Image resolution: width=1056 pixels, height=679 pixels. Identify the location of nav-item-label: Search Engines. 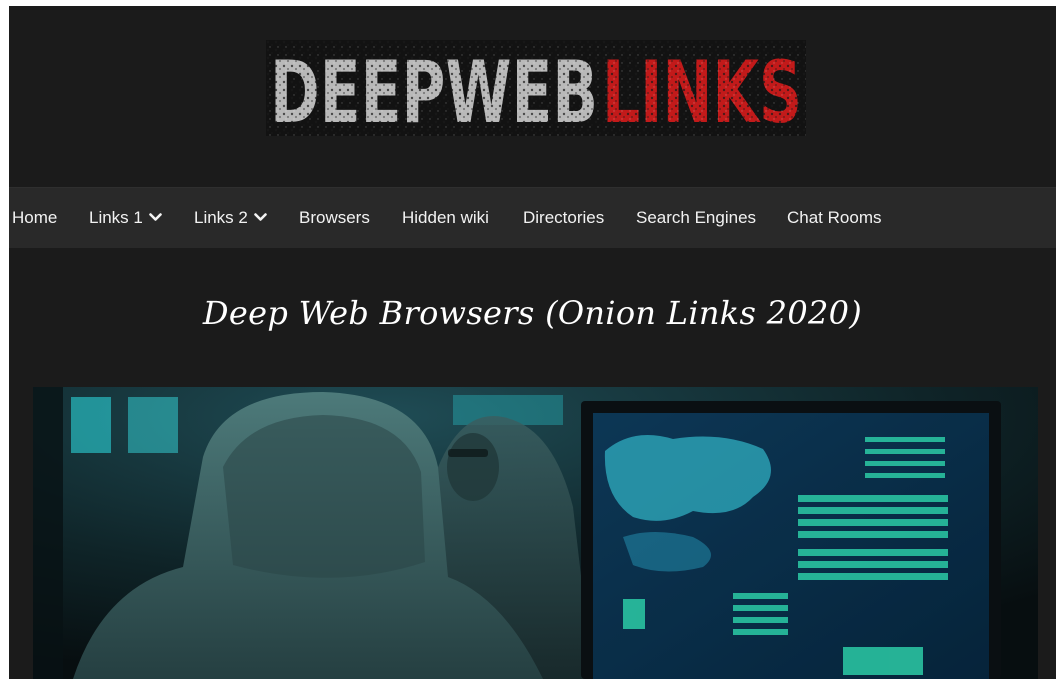
(696, 217).